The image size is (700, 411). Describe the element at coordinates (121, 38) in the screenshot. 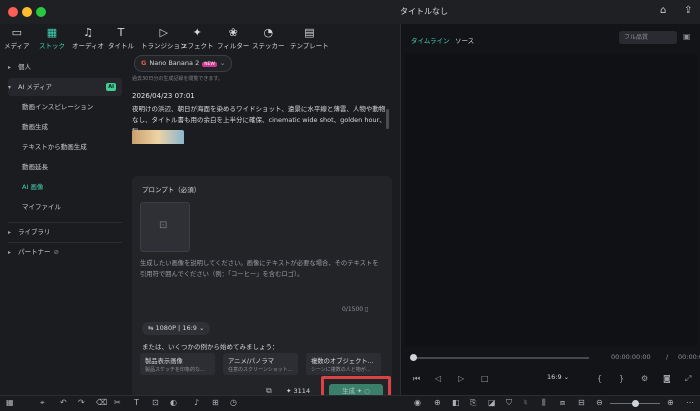

I see `tab-title: T タイトル` at that location.